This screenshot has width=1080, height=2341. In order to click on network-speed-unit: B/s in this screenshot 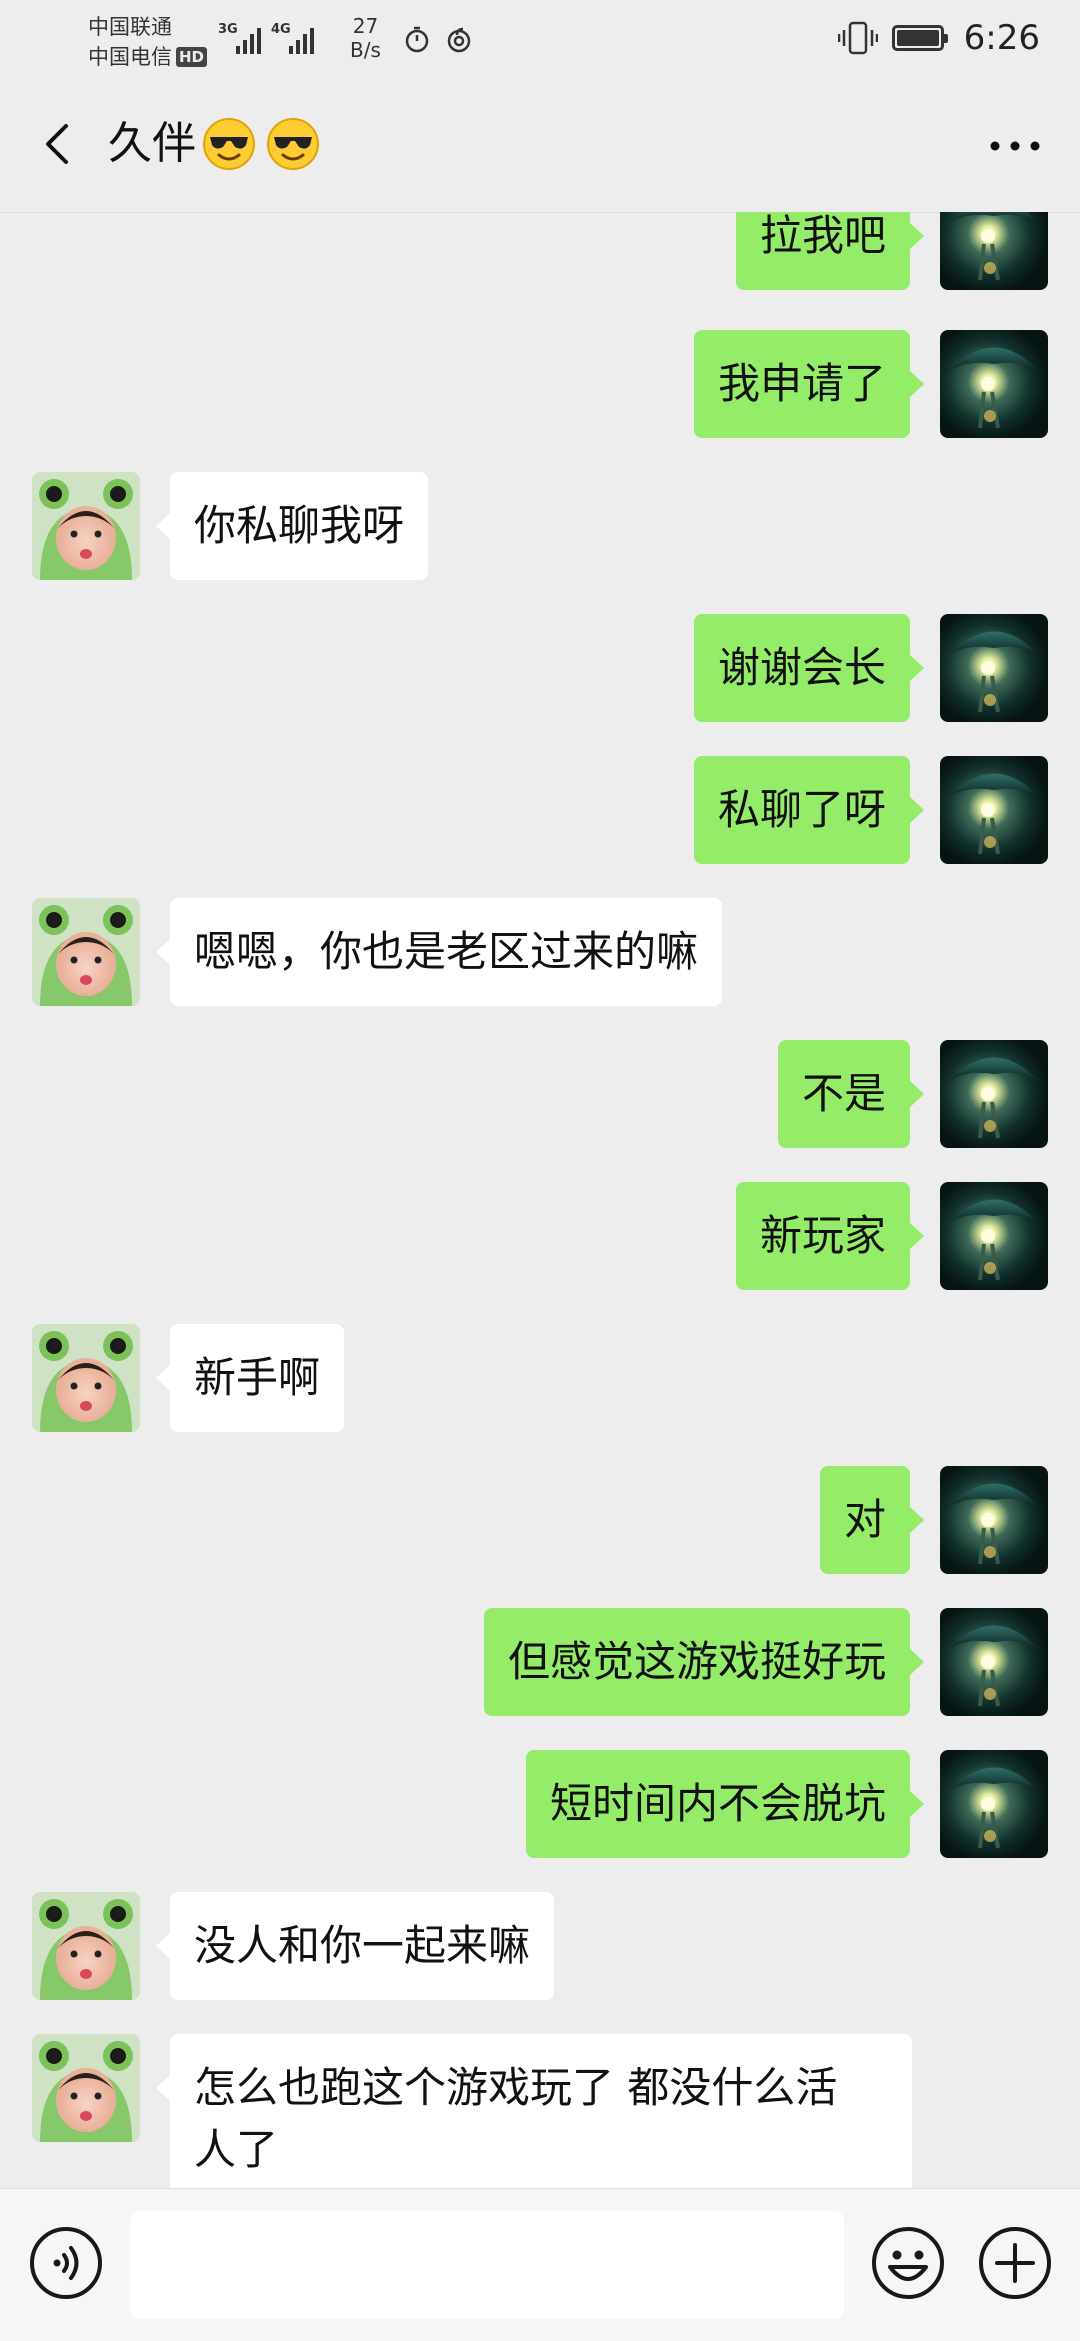, I will do `click(365, 50)`.